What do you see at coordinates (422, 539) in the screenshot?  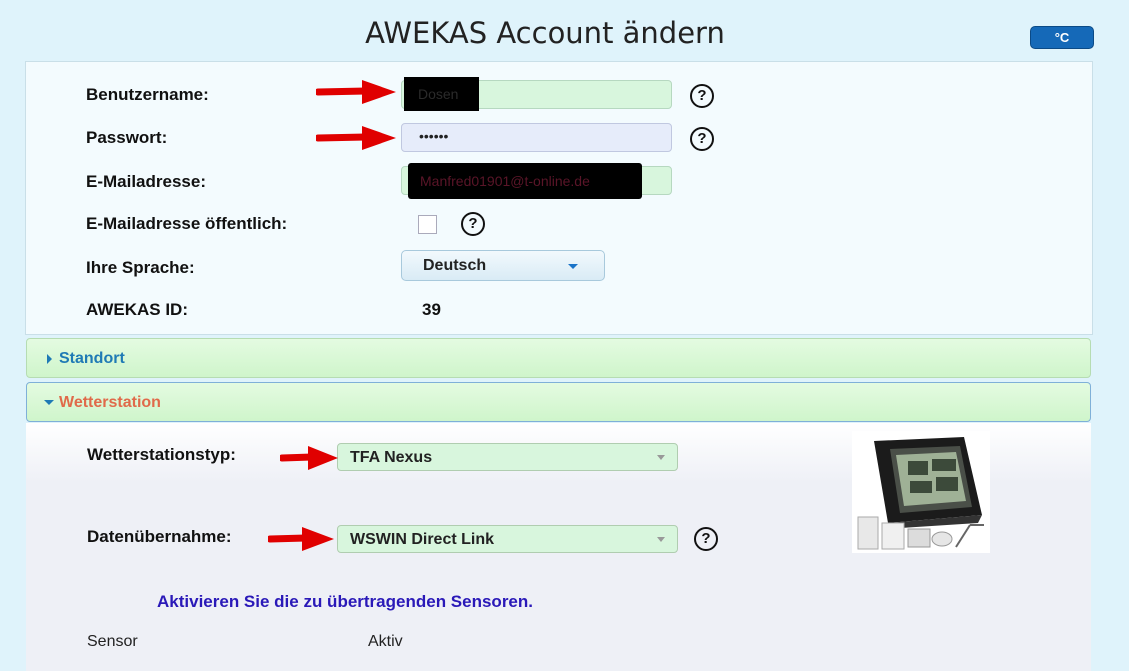 I see `data-transfer-value: WSWIN Direct Link` at bounding box center [422, 539].